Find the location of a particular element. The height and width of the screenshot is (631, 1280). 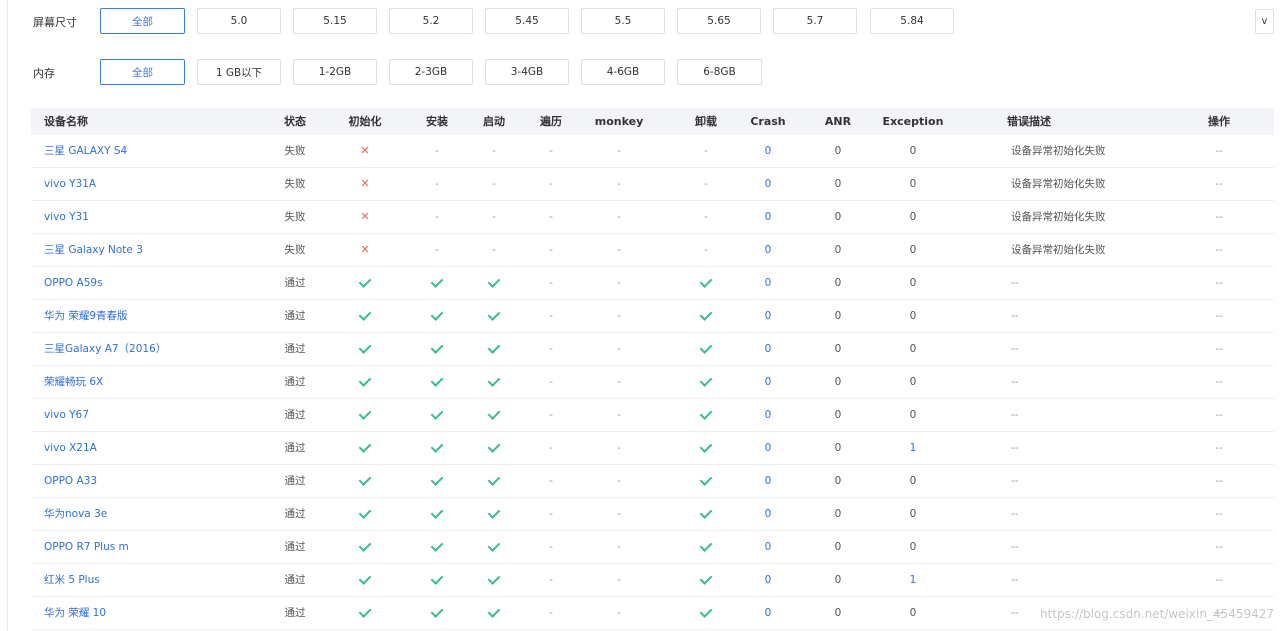

header-status: 状态 is located at coordinates (295, 121).